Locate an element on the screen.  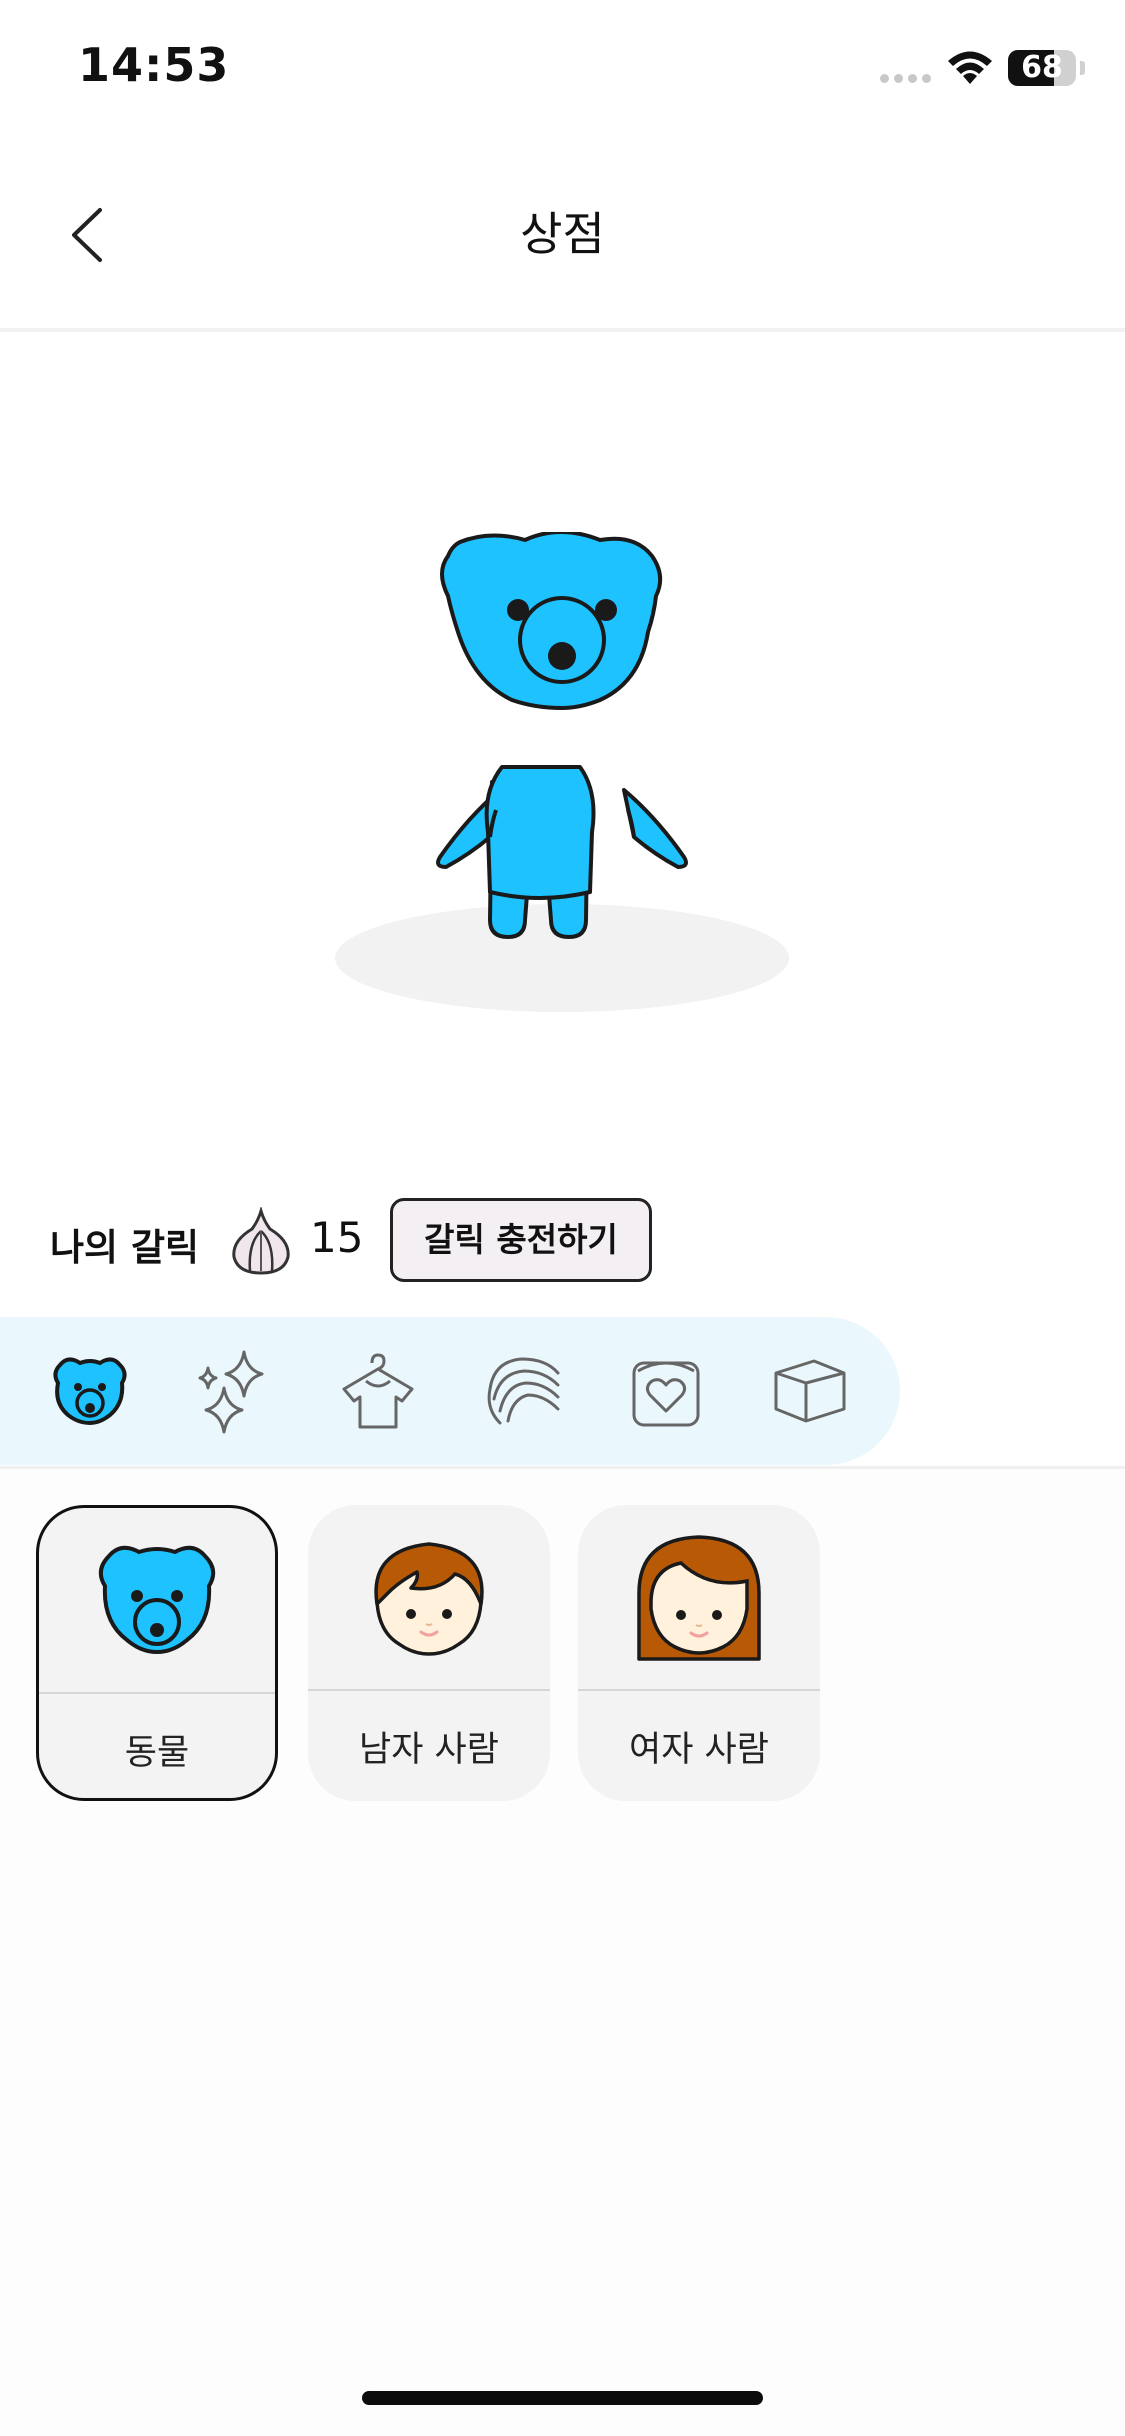
garlic-balance-label: 나의 갈릭 is located at coordinates (125, 1247).